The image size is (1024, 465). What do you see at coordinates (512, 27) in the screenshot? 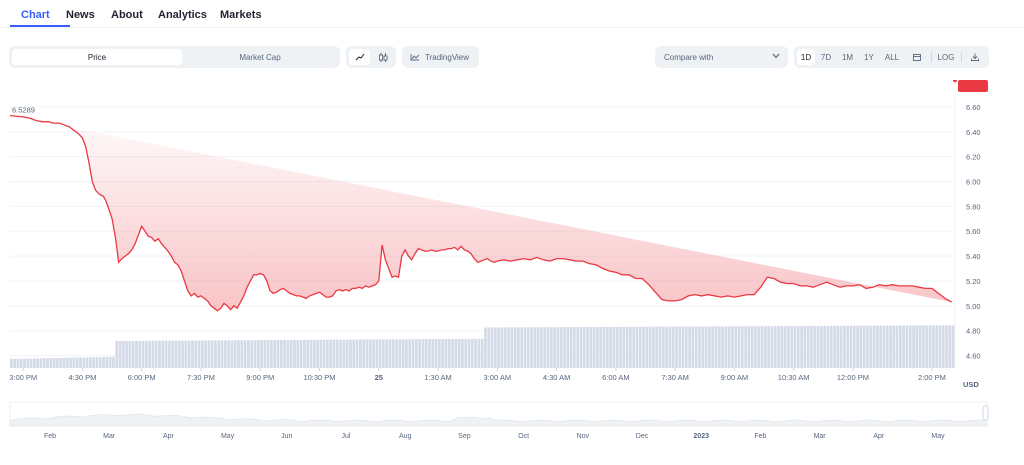
I see `tab-divider` at bounding box center [512, 27].